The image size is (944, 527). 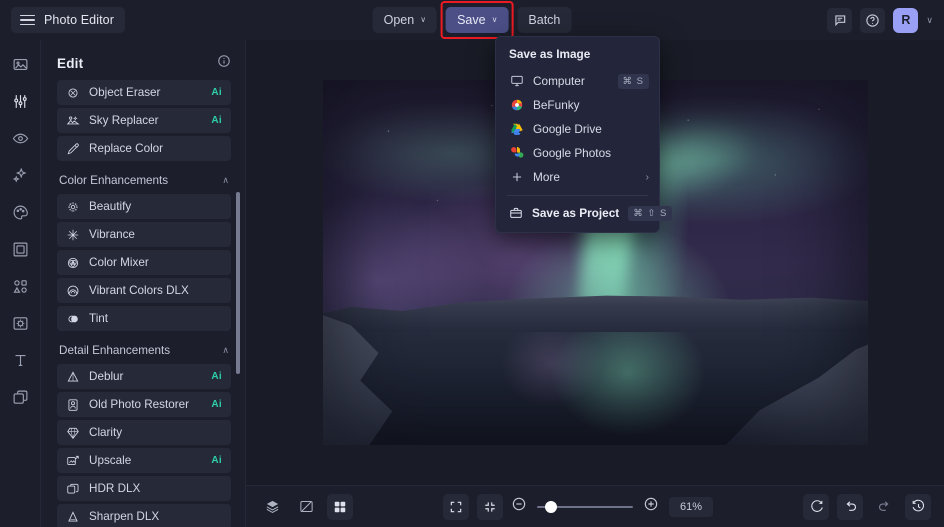 I want to click on chevron-down-icon: ∨, so click(x=929, y=20).